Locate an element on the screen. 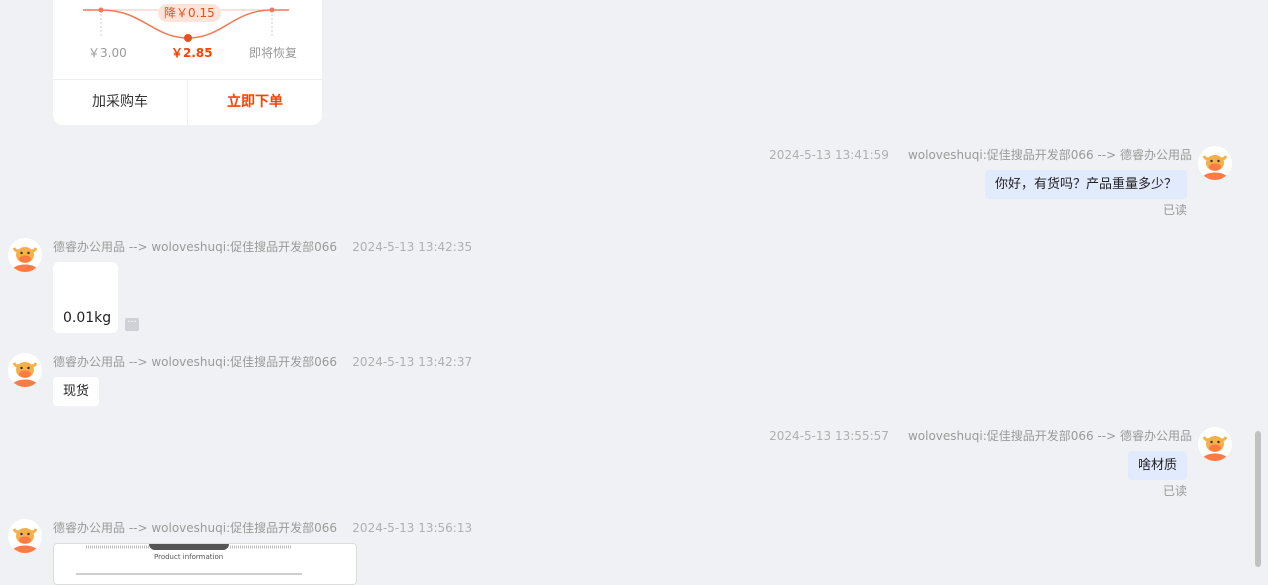  message-time: 2024-5-13 13:42:37 is located at coordinates (412, 362).